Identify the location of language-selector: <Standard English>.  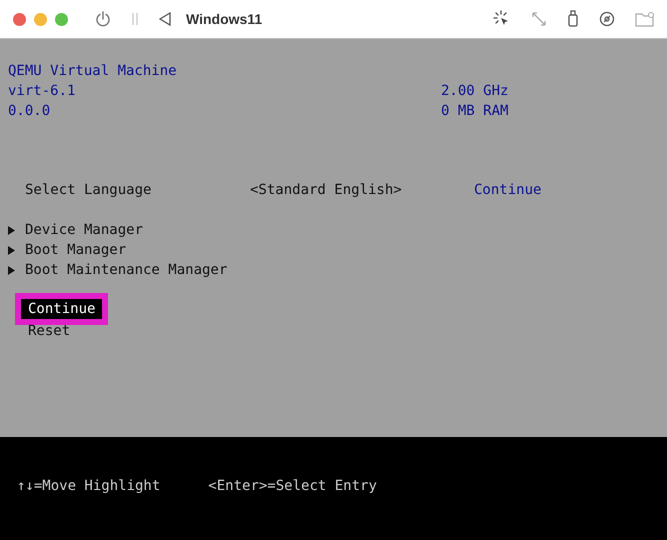
(362, 190).